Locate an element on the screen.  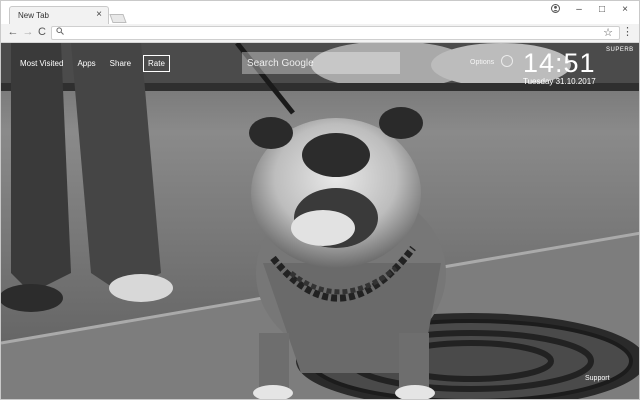
rate-button: Rate is located at coordinates (156, 63).